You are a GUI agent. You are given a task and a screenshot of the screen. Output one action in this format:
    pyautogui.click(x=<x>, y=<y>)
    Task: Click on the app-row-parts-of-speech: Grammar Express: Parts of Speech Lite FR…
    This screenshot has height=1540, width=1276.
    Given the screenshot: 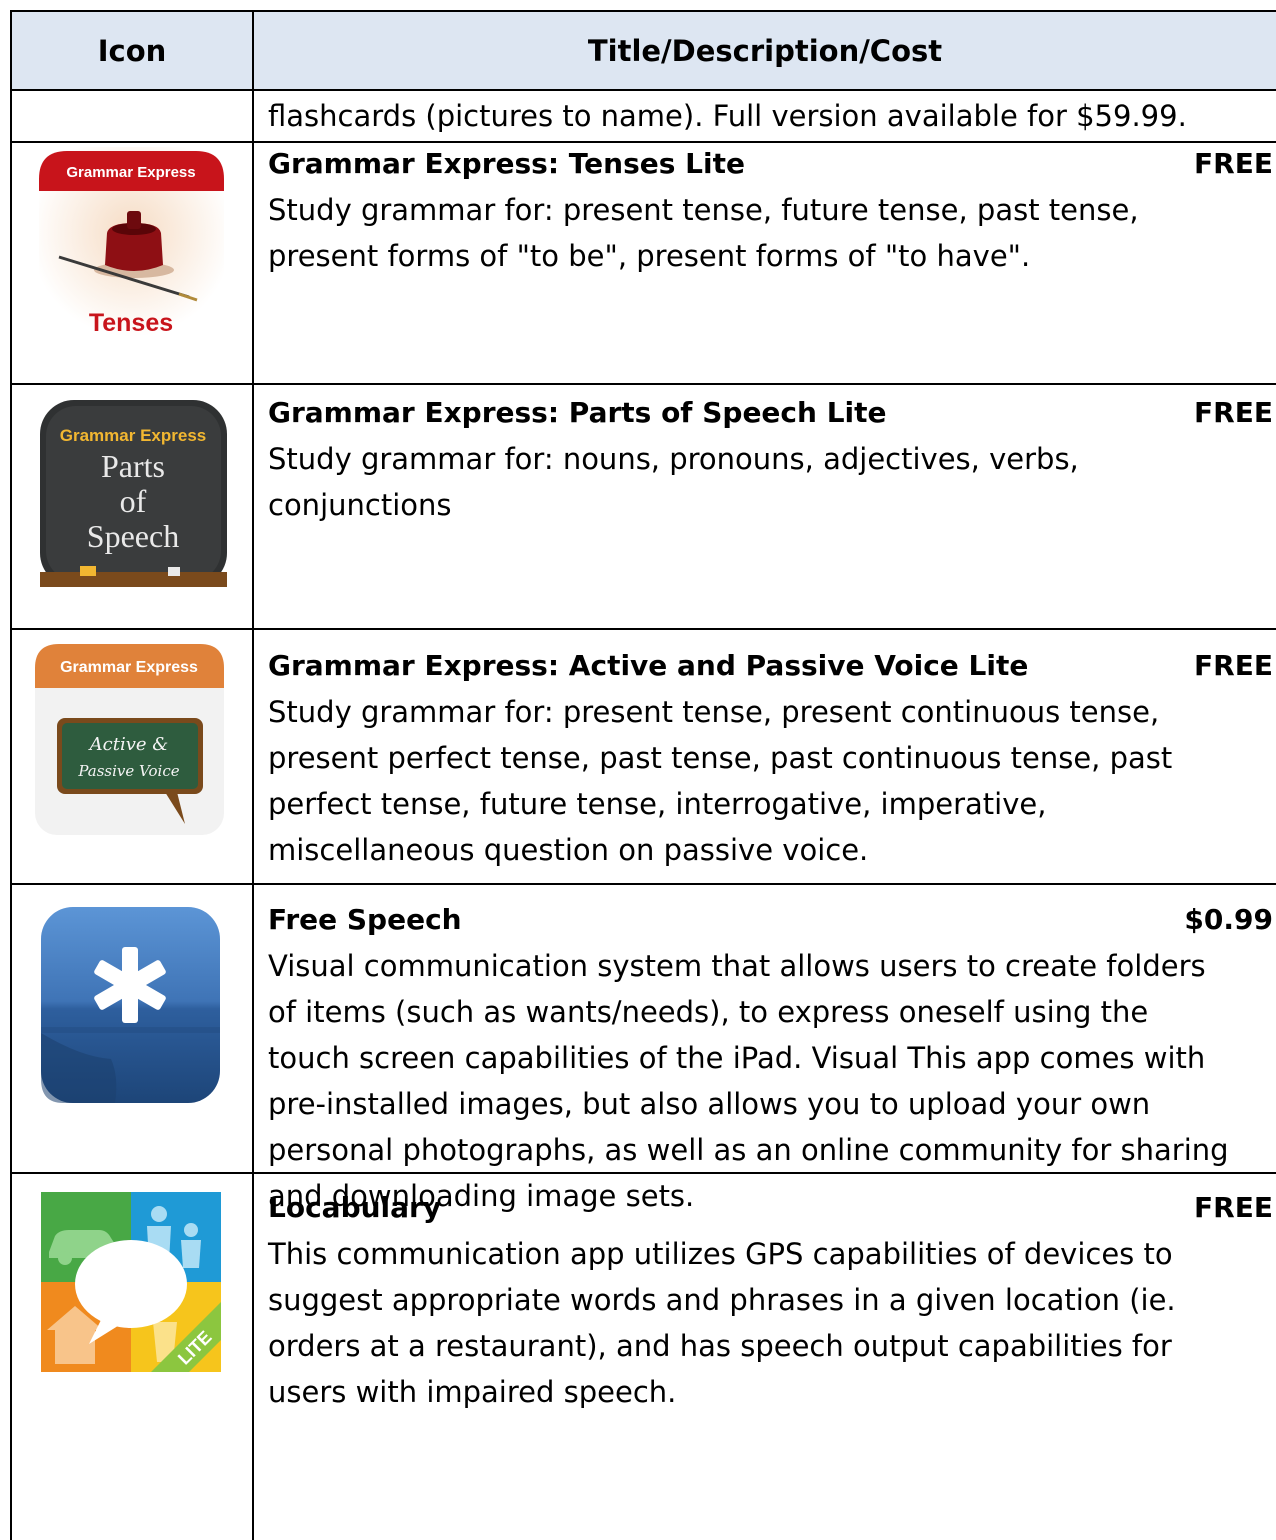 What is the action you would take?
    pyautogui.click(x=772, y=459)
    